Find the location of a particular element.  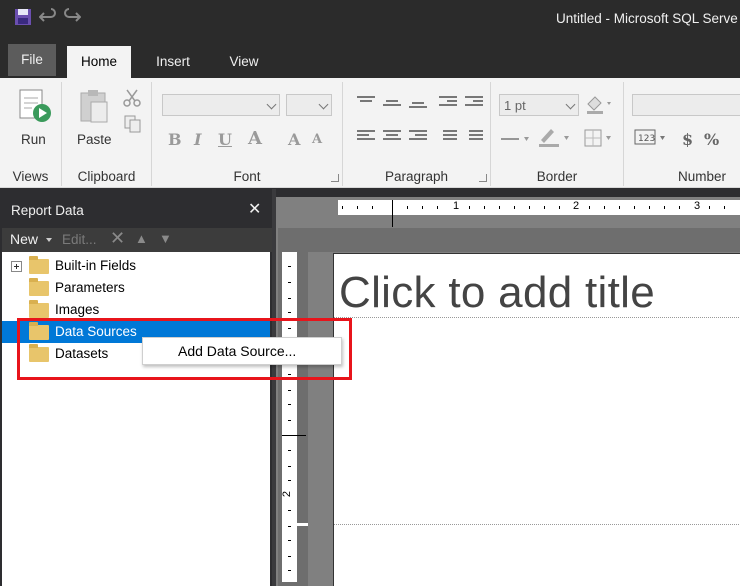

increase-indent-icon is located at coordinates (474, 103).